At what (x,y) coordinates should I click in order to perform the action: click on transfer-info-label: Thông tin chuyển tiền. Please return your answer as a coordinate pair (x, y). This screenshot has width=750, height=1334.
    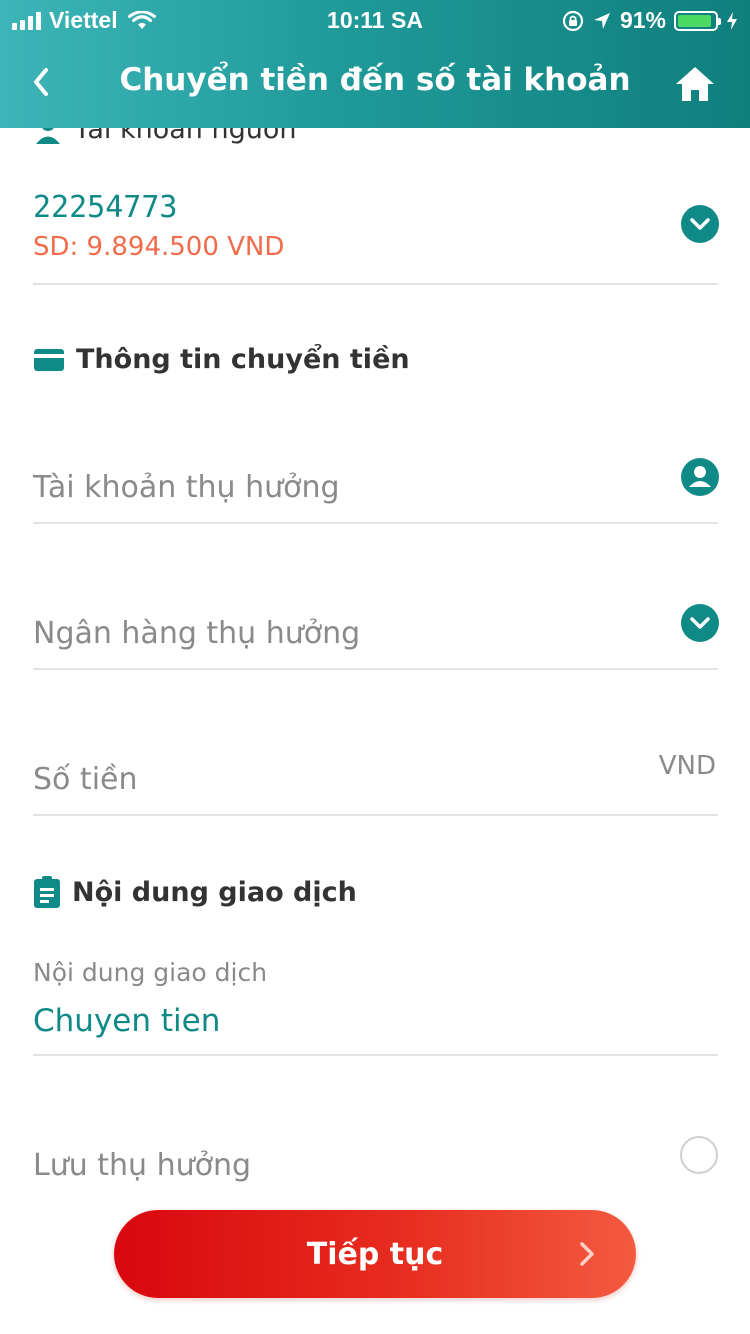
    Looking at the image, I should click on (222, 359).